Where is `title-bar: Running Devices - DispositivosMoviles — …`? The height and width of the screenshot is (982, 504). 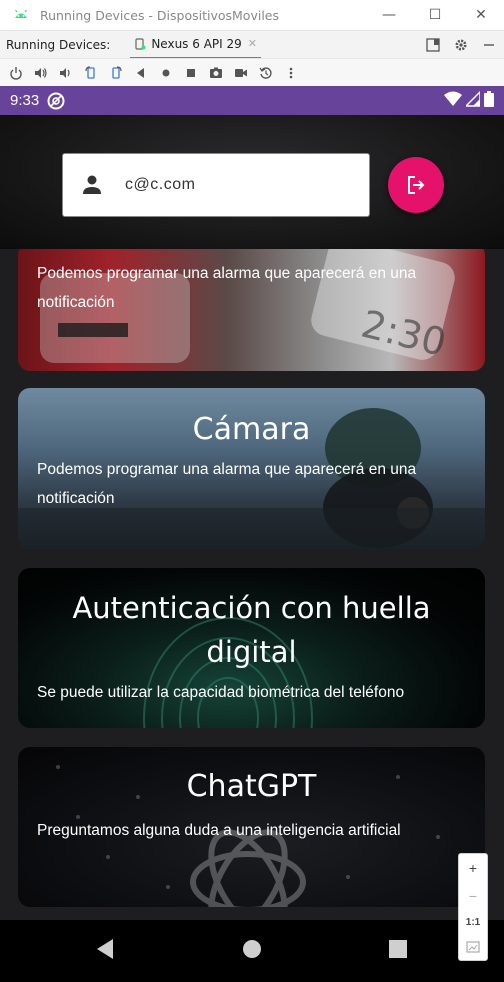 title-bar: Running Devices - DispositivosMoviles — … is located at coordinates (252, 15).